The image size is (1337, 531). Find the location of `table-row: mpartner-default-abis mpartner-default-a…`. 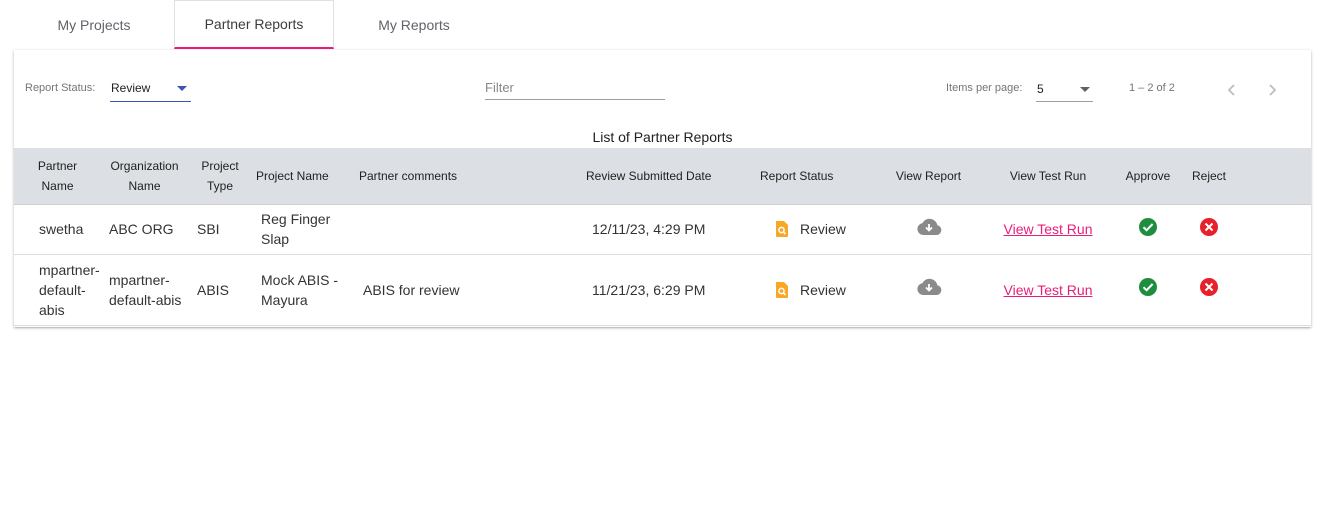

table-row: mpartner-default-abis mpartner-default-a… is located at coordinates (662, 290).